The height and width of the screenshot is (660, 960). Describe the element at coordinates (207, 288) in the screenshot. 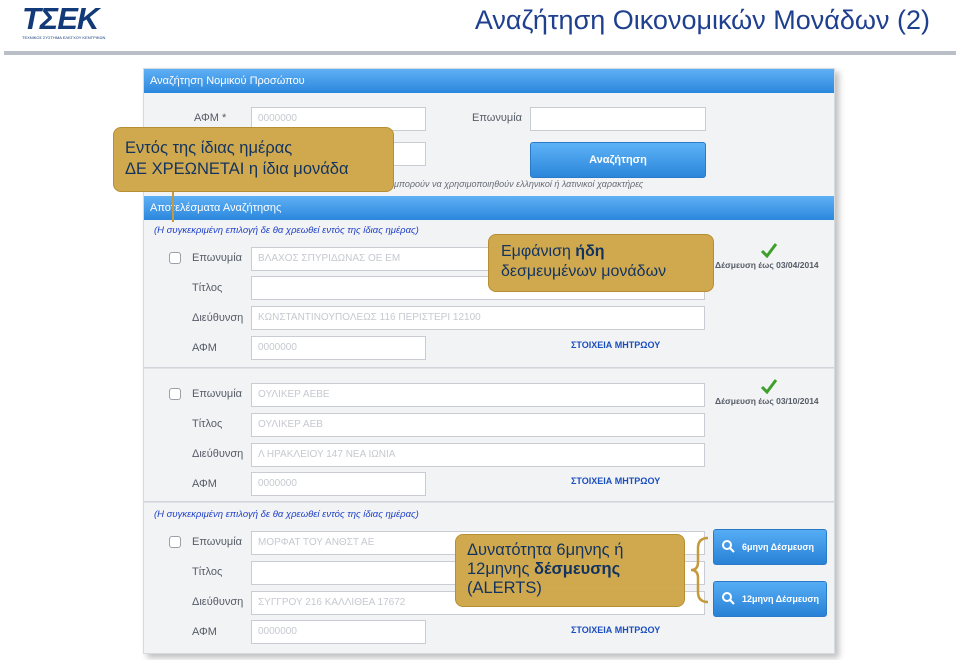

I see `result-1-title-label: Τίτλος` at that location.